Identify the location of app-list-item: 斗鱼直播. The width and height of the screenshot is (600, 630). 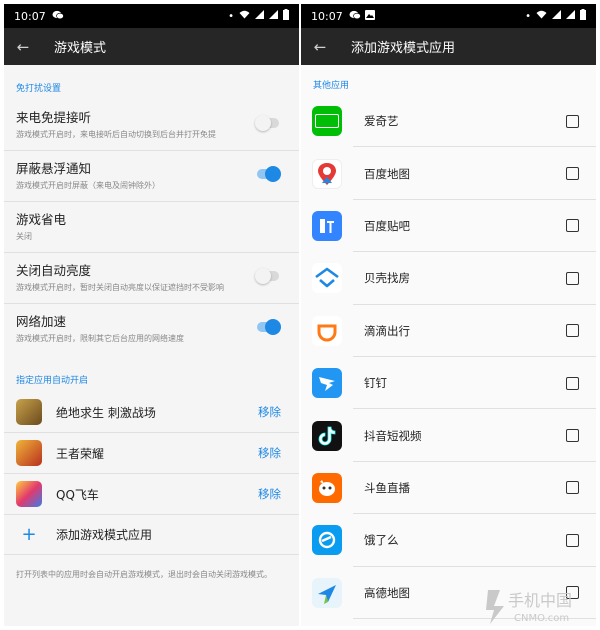
(448, 488).